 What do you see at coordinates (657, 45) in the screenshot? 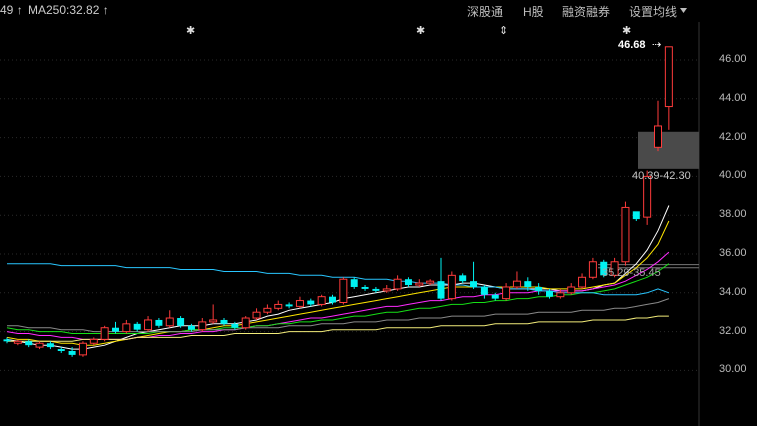
I see `high-price-arrow-icon: ⇢` at bounding box center [657, 45].